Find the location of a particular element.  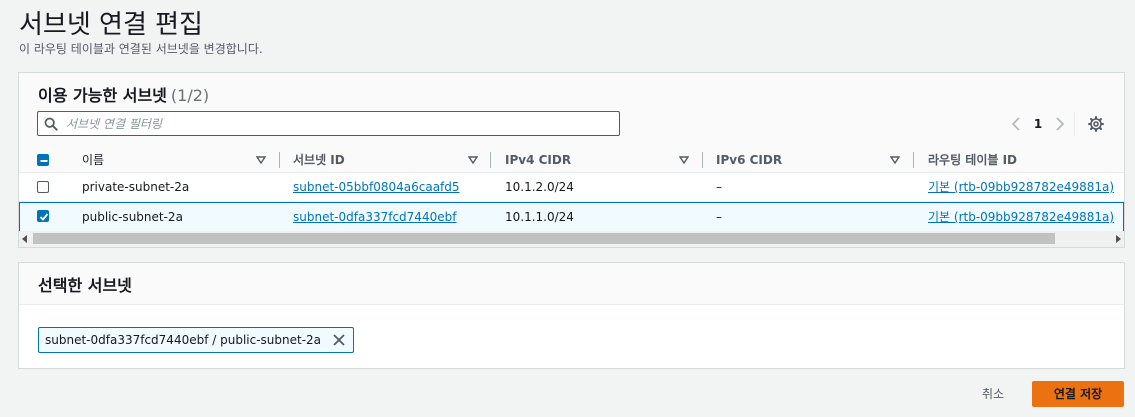

close-icon is located at coordinates (339, 340).